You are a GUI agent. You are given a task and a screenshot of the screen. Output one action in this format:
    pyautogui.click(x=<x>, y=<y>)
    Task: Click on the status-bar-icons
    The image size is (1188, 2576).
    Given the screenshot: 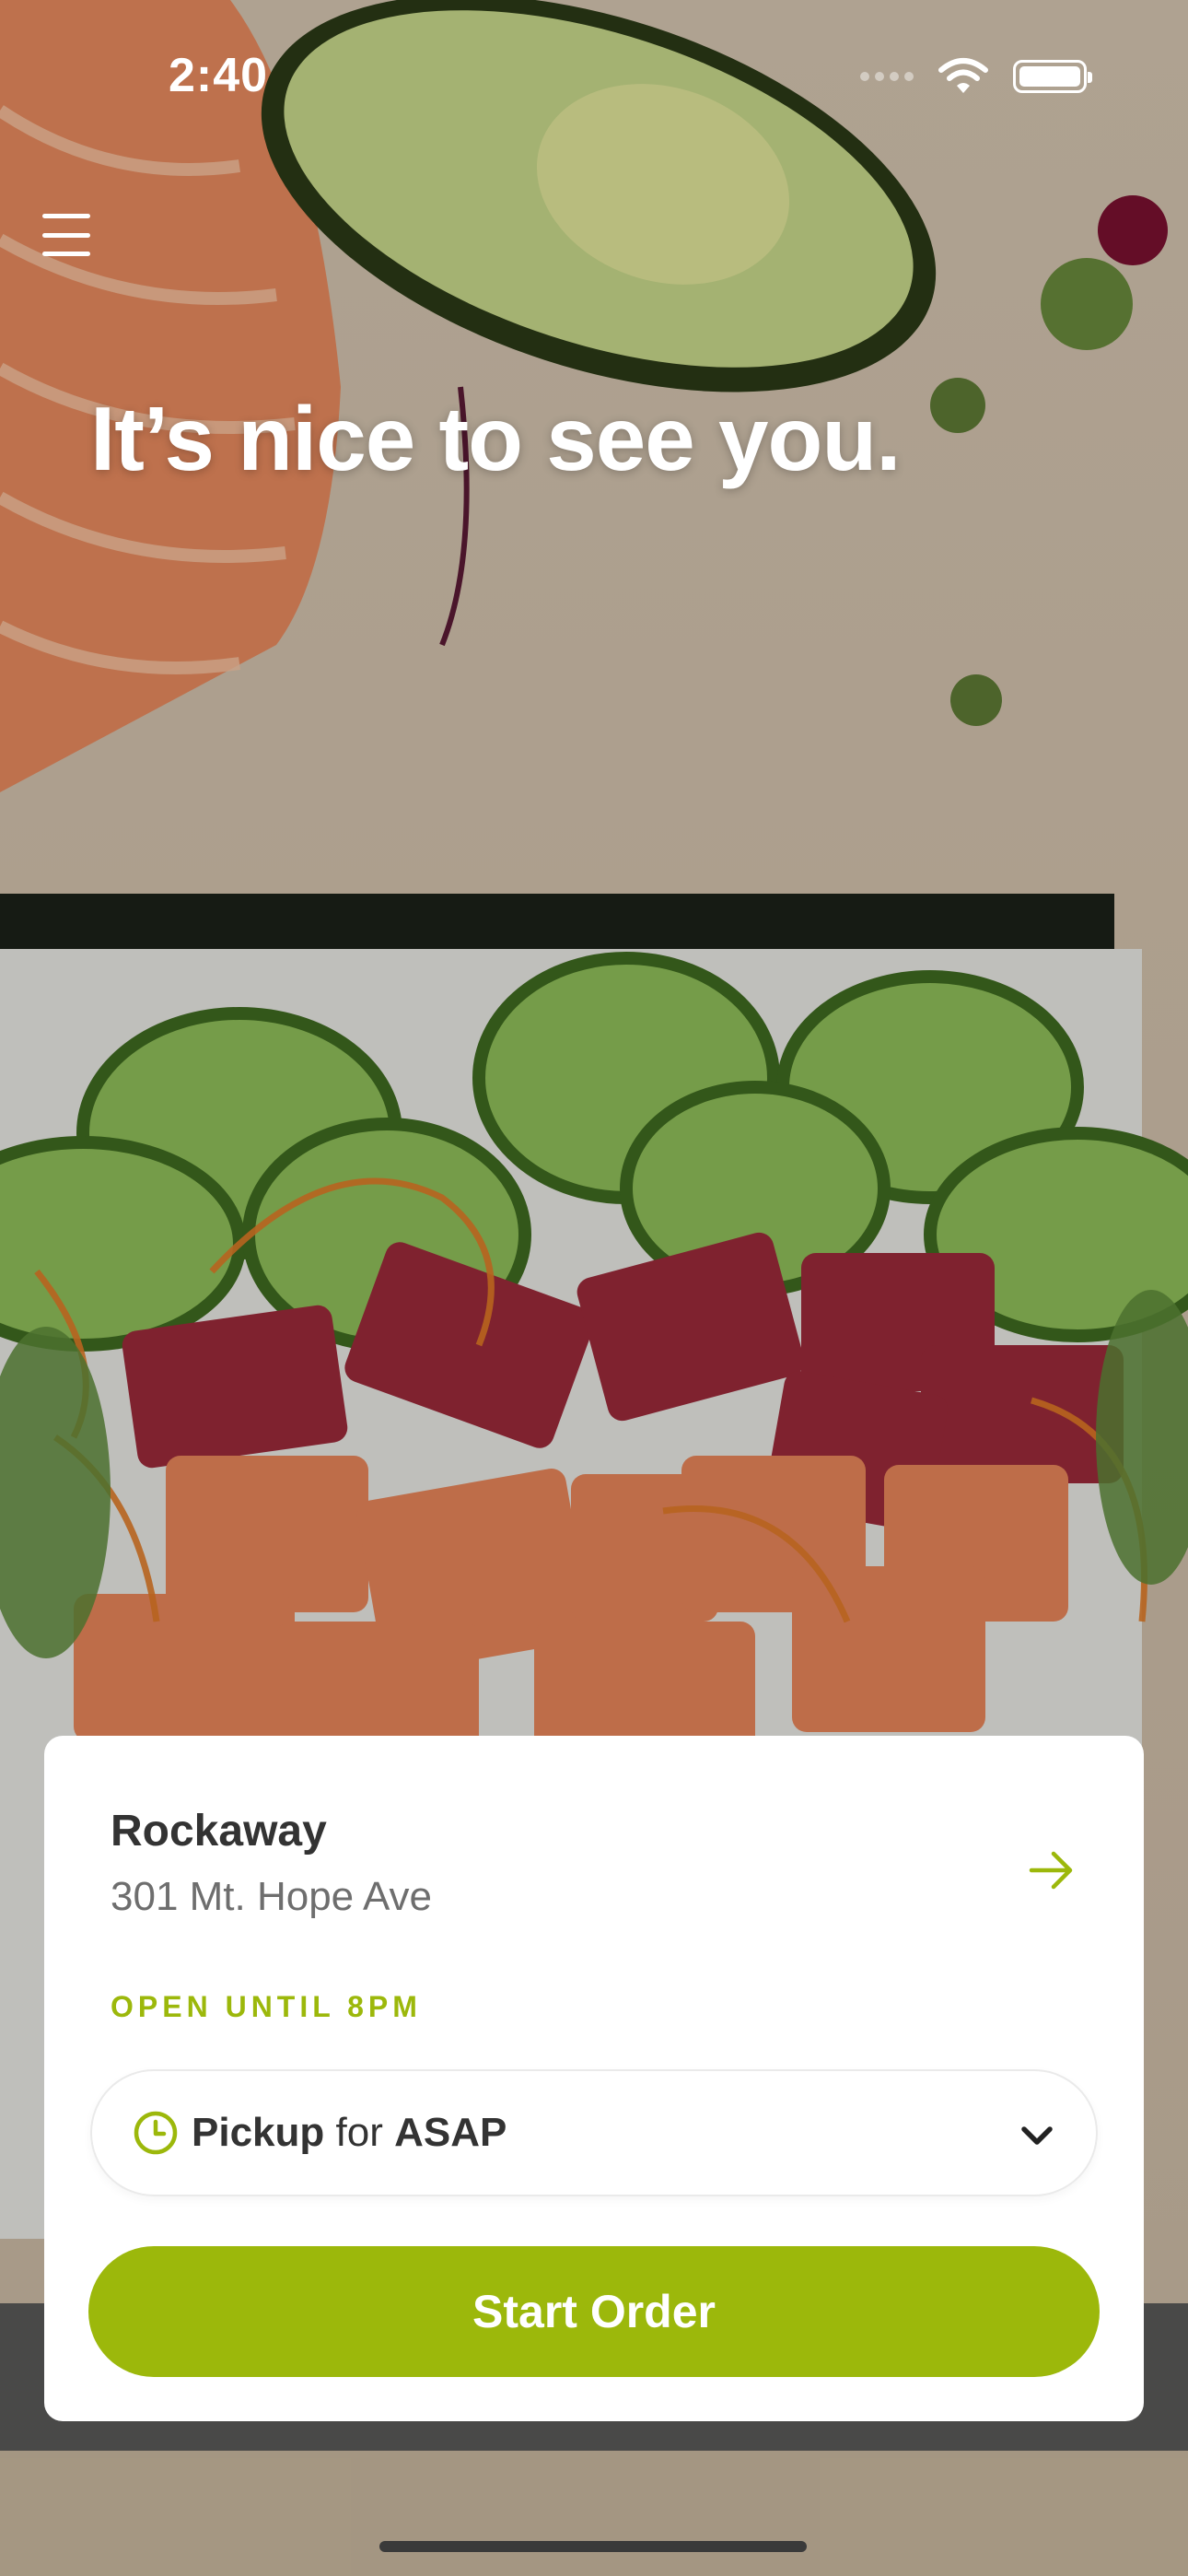 What is the action you would take?
    pyautogui.click(x=976, y=76)
    